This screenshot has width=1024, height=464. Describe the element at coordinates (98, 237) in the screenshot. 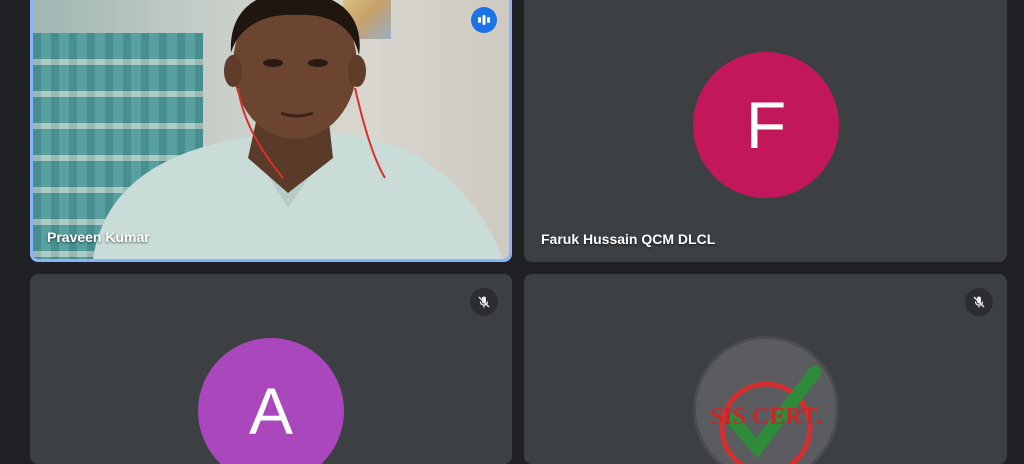

I see `participant-name: Praveen Kumar` at that location.